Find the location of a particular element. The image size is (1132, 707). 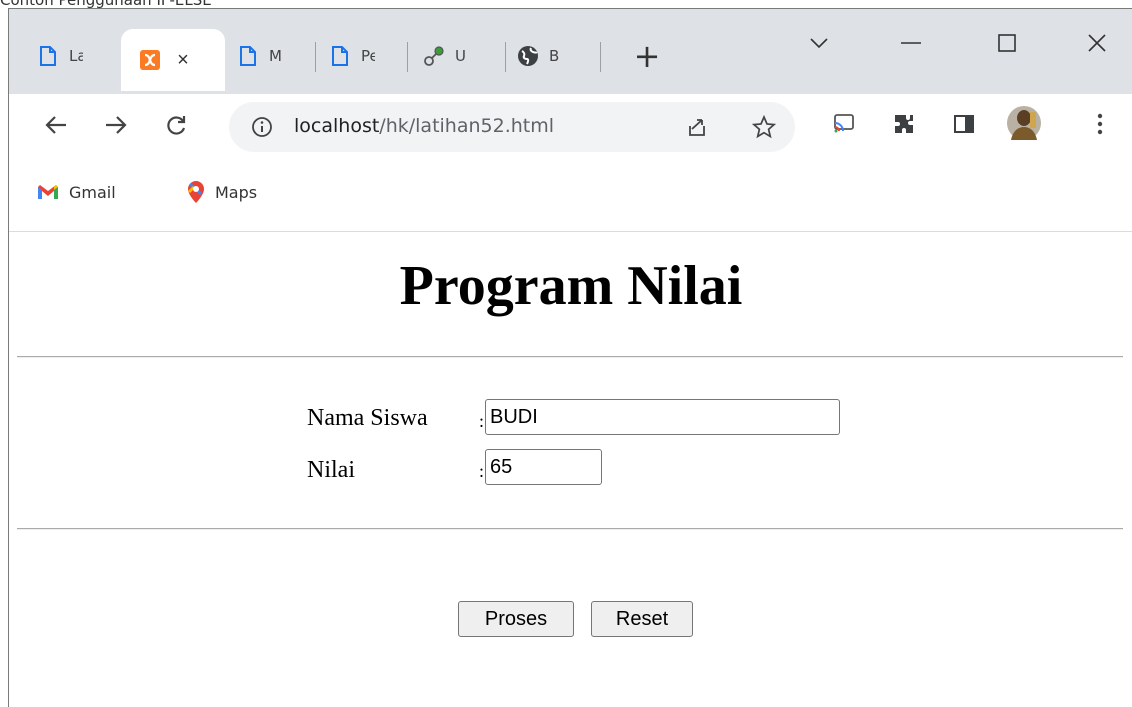

tab-active: × is located at coordinates (173, 60).